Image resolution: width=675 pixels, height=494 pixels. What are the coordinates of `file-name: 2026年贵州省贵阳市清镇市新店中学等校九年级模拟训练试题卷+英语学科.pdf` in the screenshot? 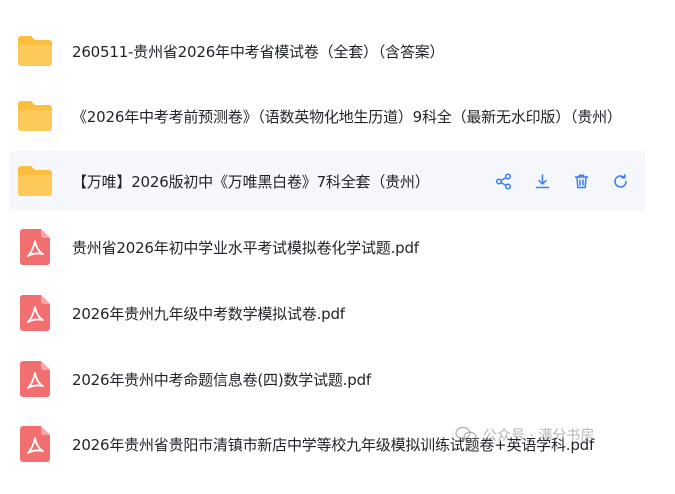 It's located at (358, 444).